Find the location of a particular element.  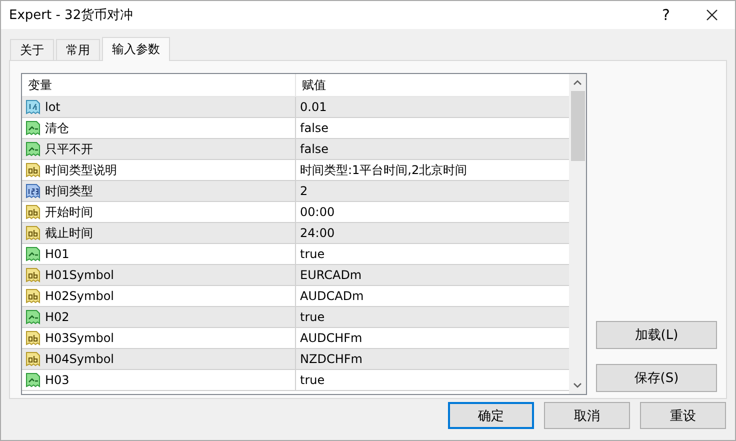

help-button: ? is located at coordinates (666, 15).